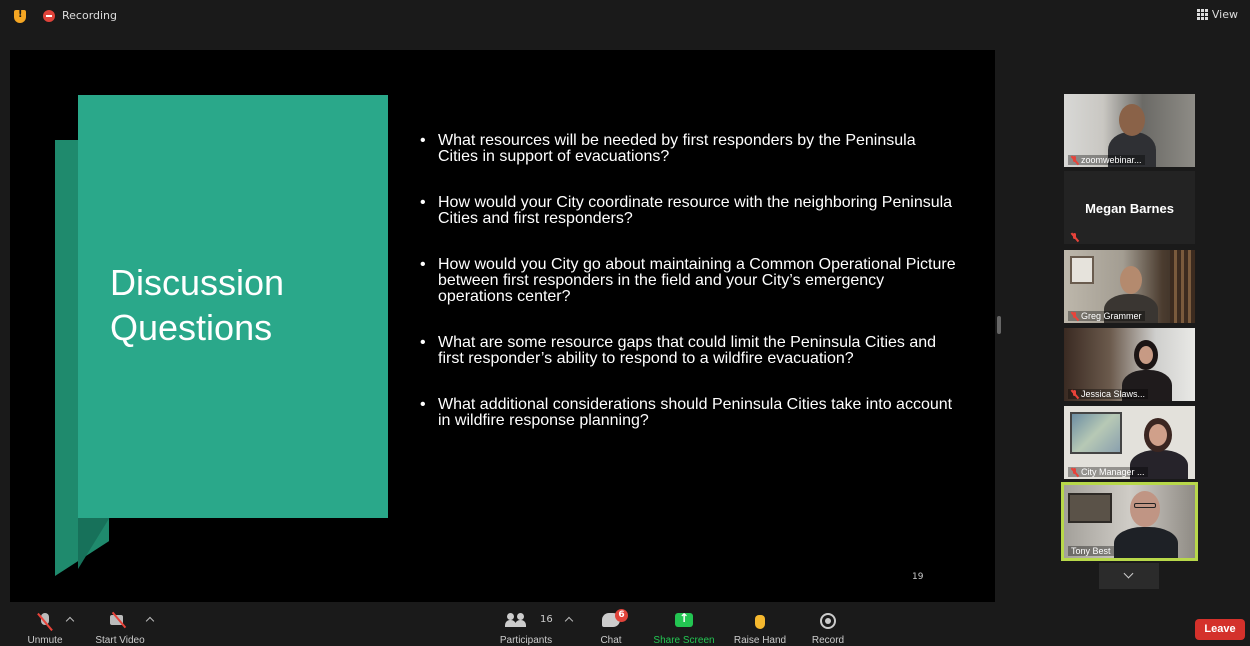 Image resolution: width=1250 pixels, height=646 pixels. Describe the element at coordinates (45, 640) in the screenshot. I see `unmute-label: Unmute` at that location.